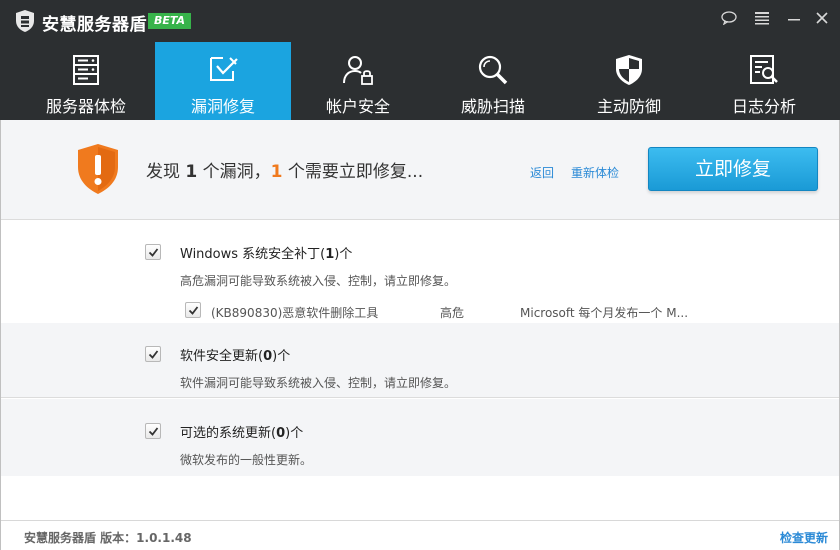 The image size is (840, 550). I want to click on feedback-button, so click(729, 18).